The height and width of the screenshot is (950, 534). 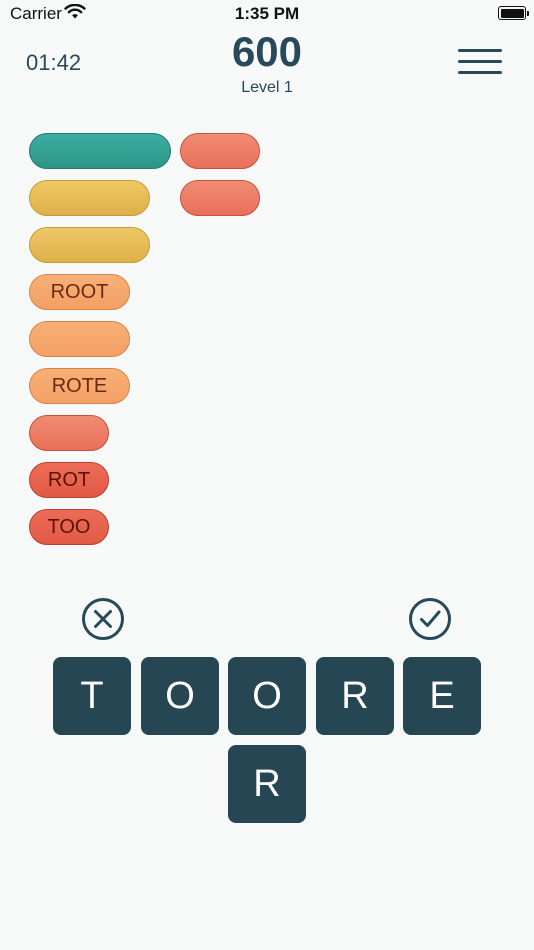 I want to click on level-label: Level 1, so click(x=267, y=87).